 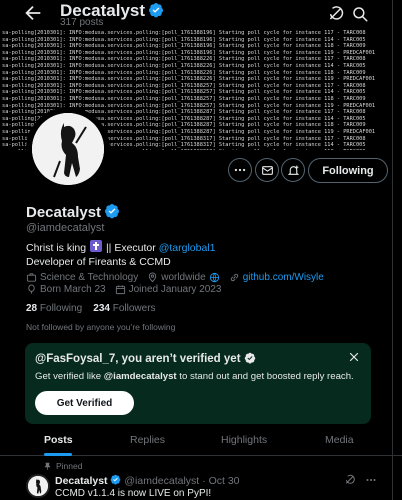 I want to click on close-icon, so click(x=354, y=357).